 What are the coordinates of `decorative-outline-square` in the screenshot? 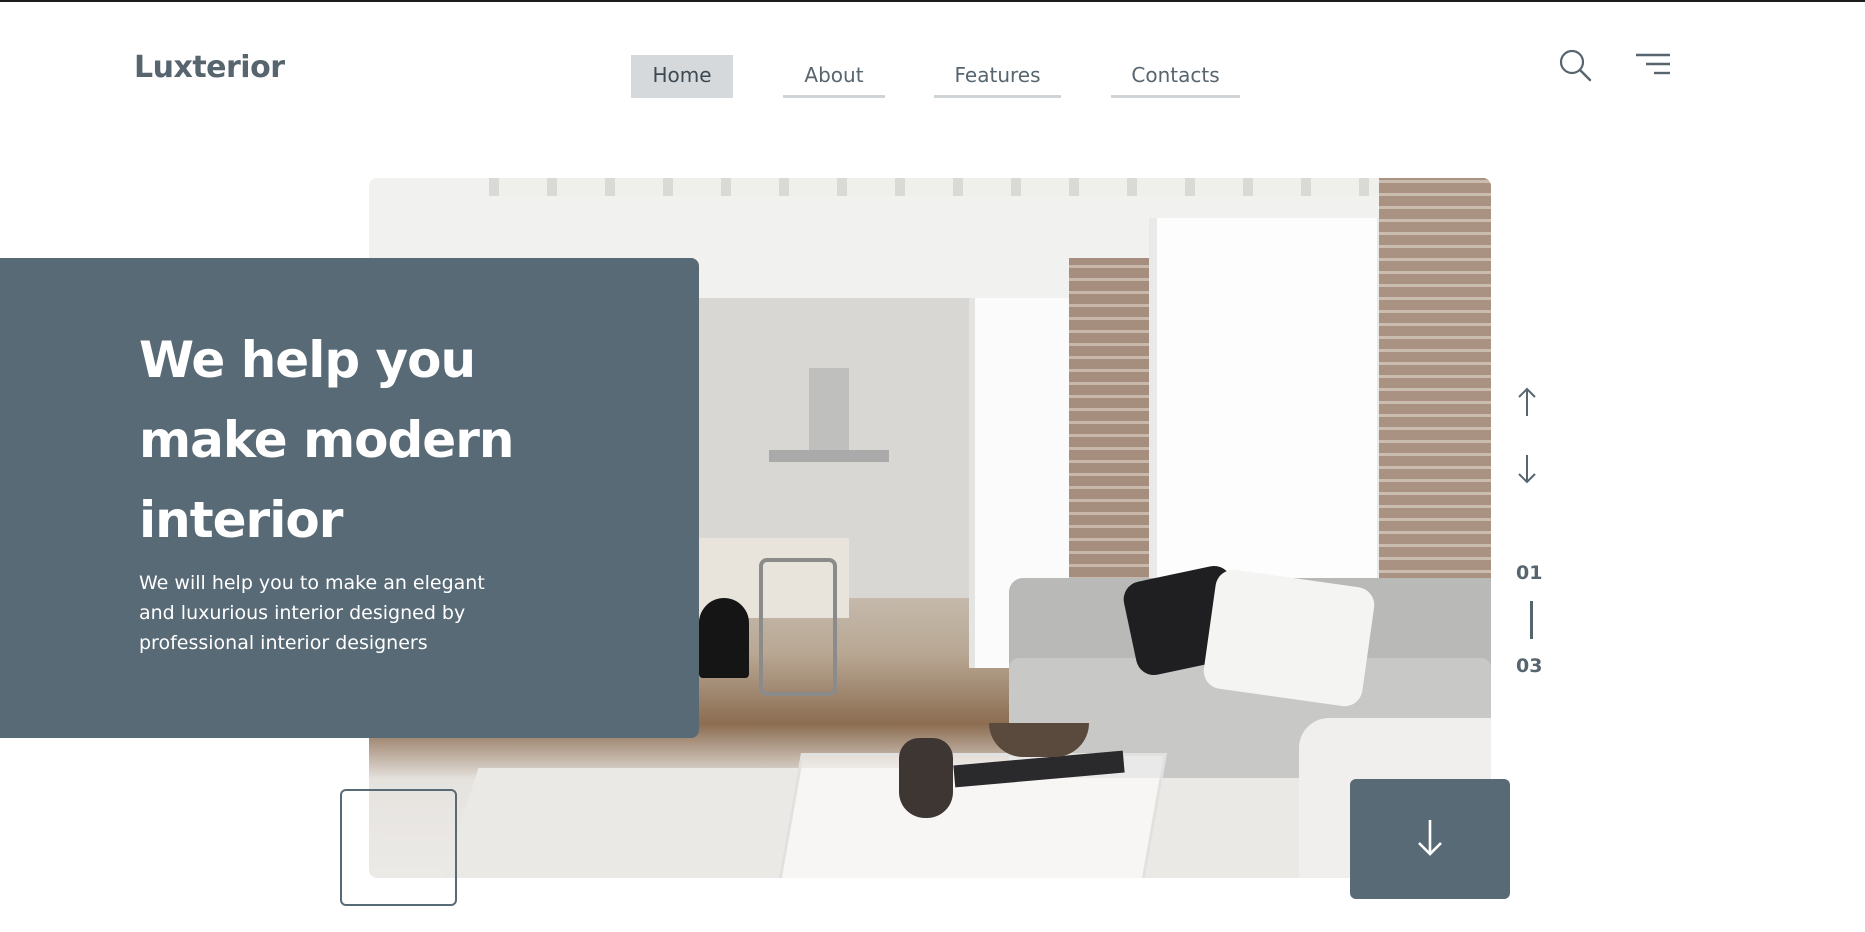 It's located at (398, 847).